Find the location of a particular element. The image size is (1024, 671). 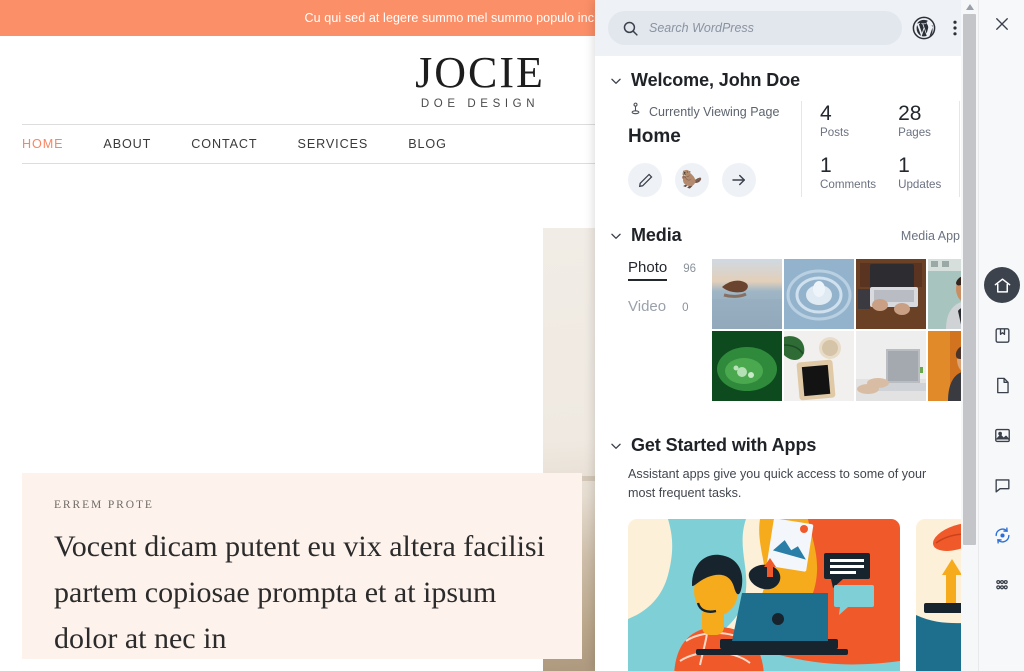

assistant-icon-rail is located at coordinates (1001, 335).